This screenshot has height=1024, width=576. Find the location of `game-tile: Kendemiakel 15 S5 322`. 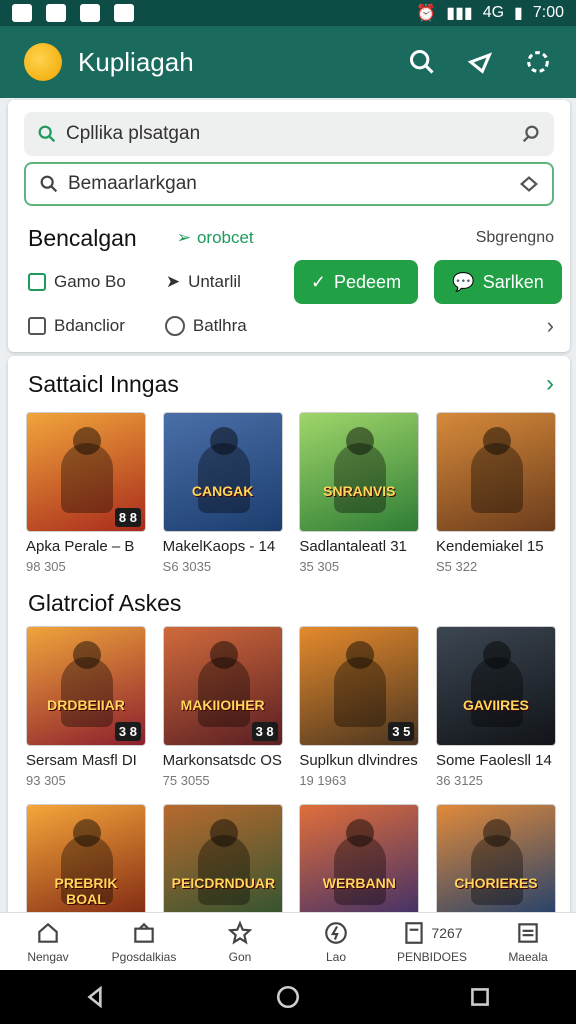

game-tile: Kendemiakel 15 S5 322 is located at coordinates (495, 493).